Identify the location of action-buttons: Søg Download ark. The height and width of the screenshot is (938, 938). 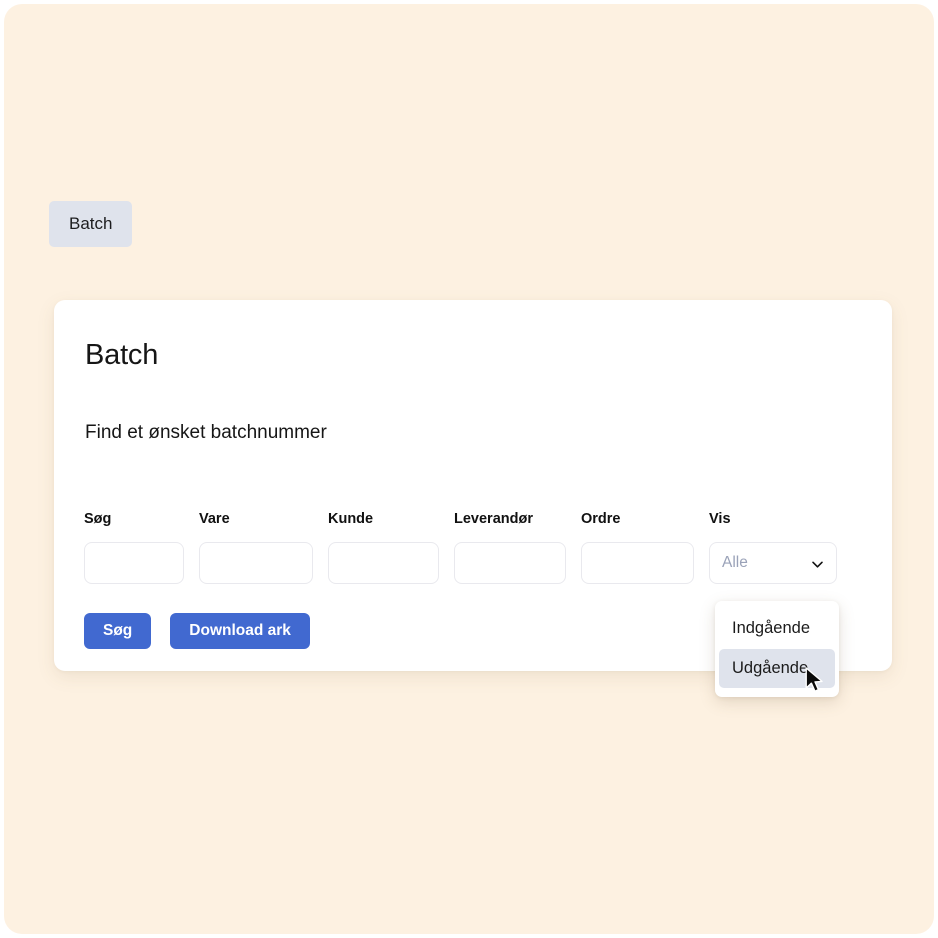
(197, 631).